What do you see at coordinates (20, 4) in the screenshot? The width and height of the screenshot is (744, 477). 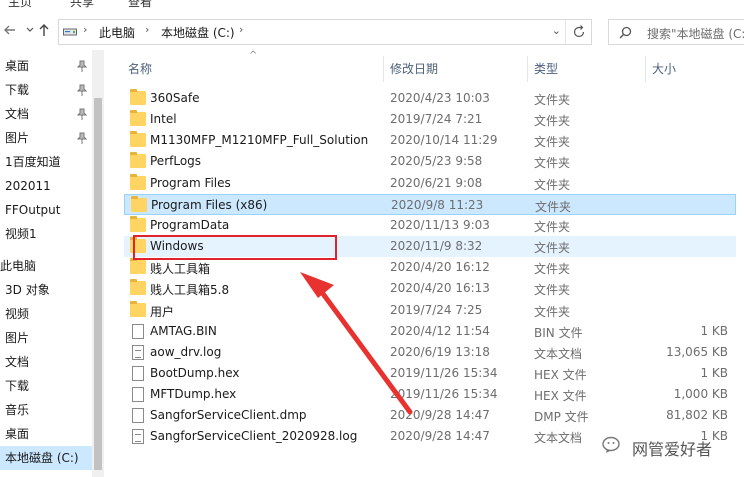 I see `ribbon-tab-home: 主页` at bounding box center [20, 4].